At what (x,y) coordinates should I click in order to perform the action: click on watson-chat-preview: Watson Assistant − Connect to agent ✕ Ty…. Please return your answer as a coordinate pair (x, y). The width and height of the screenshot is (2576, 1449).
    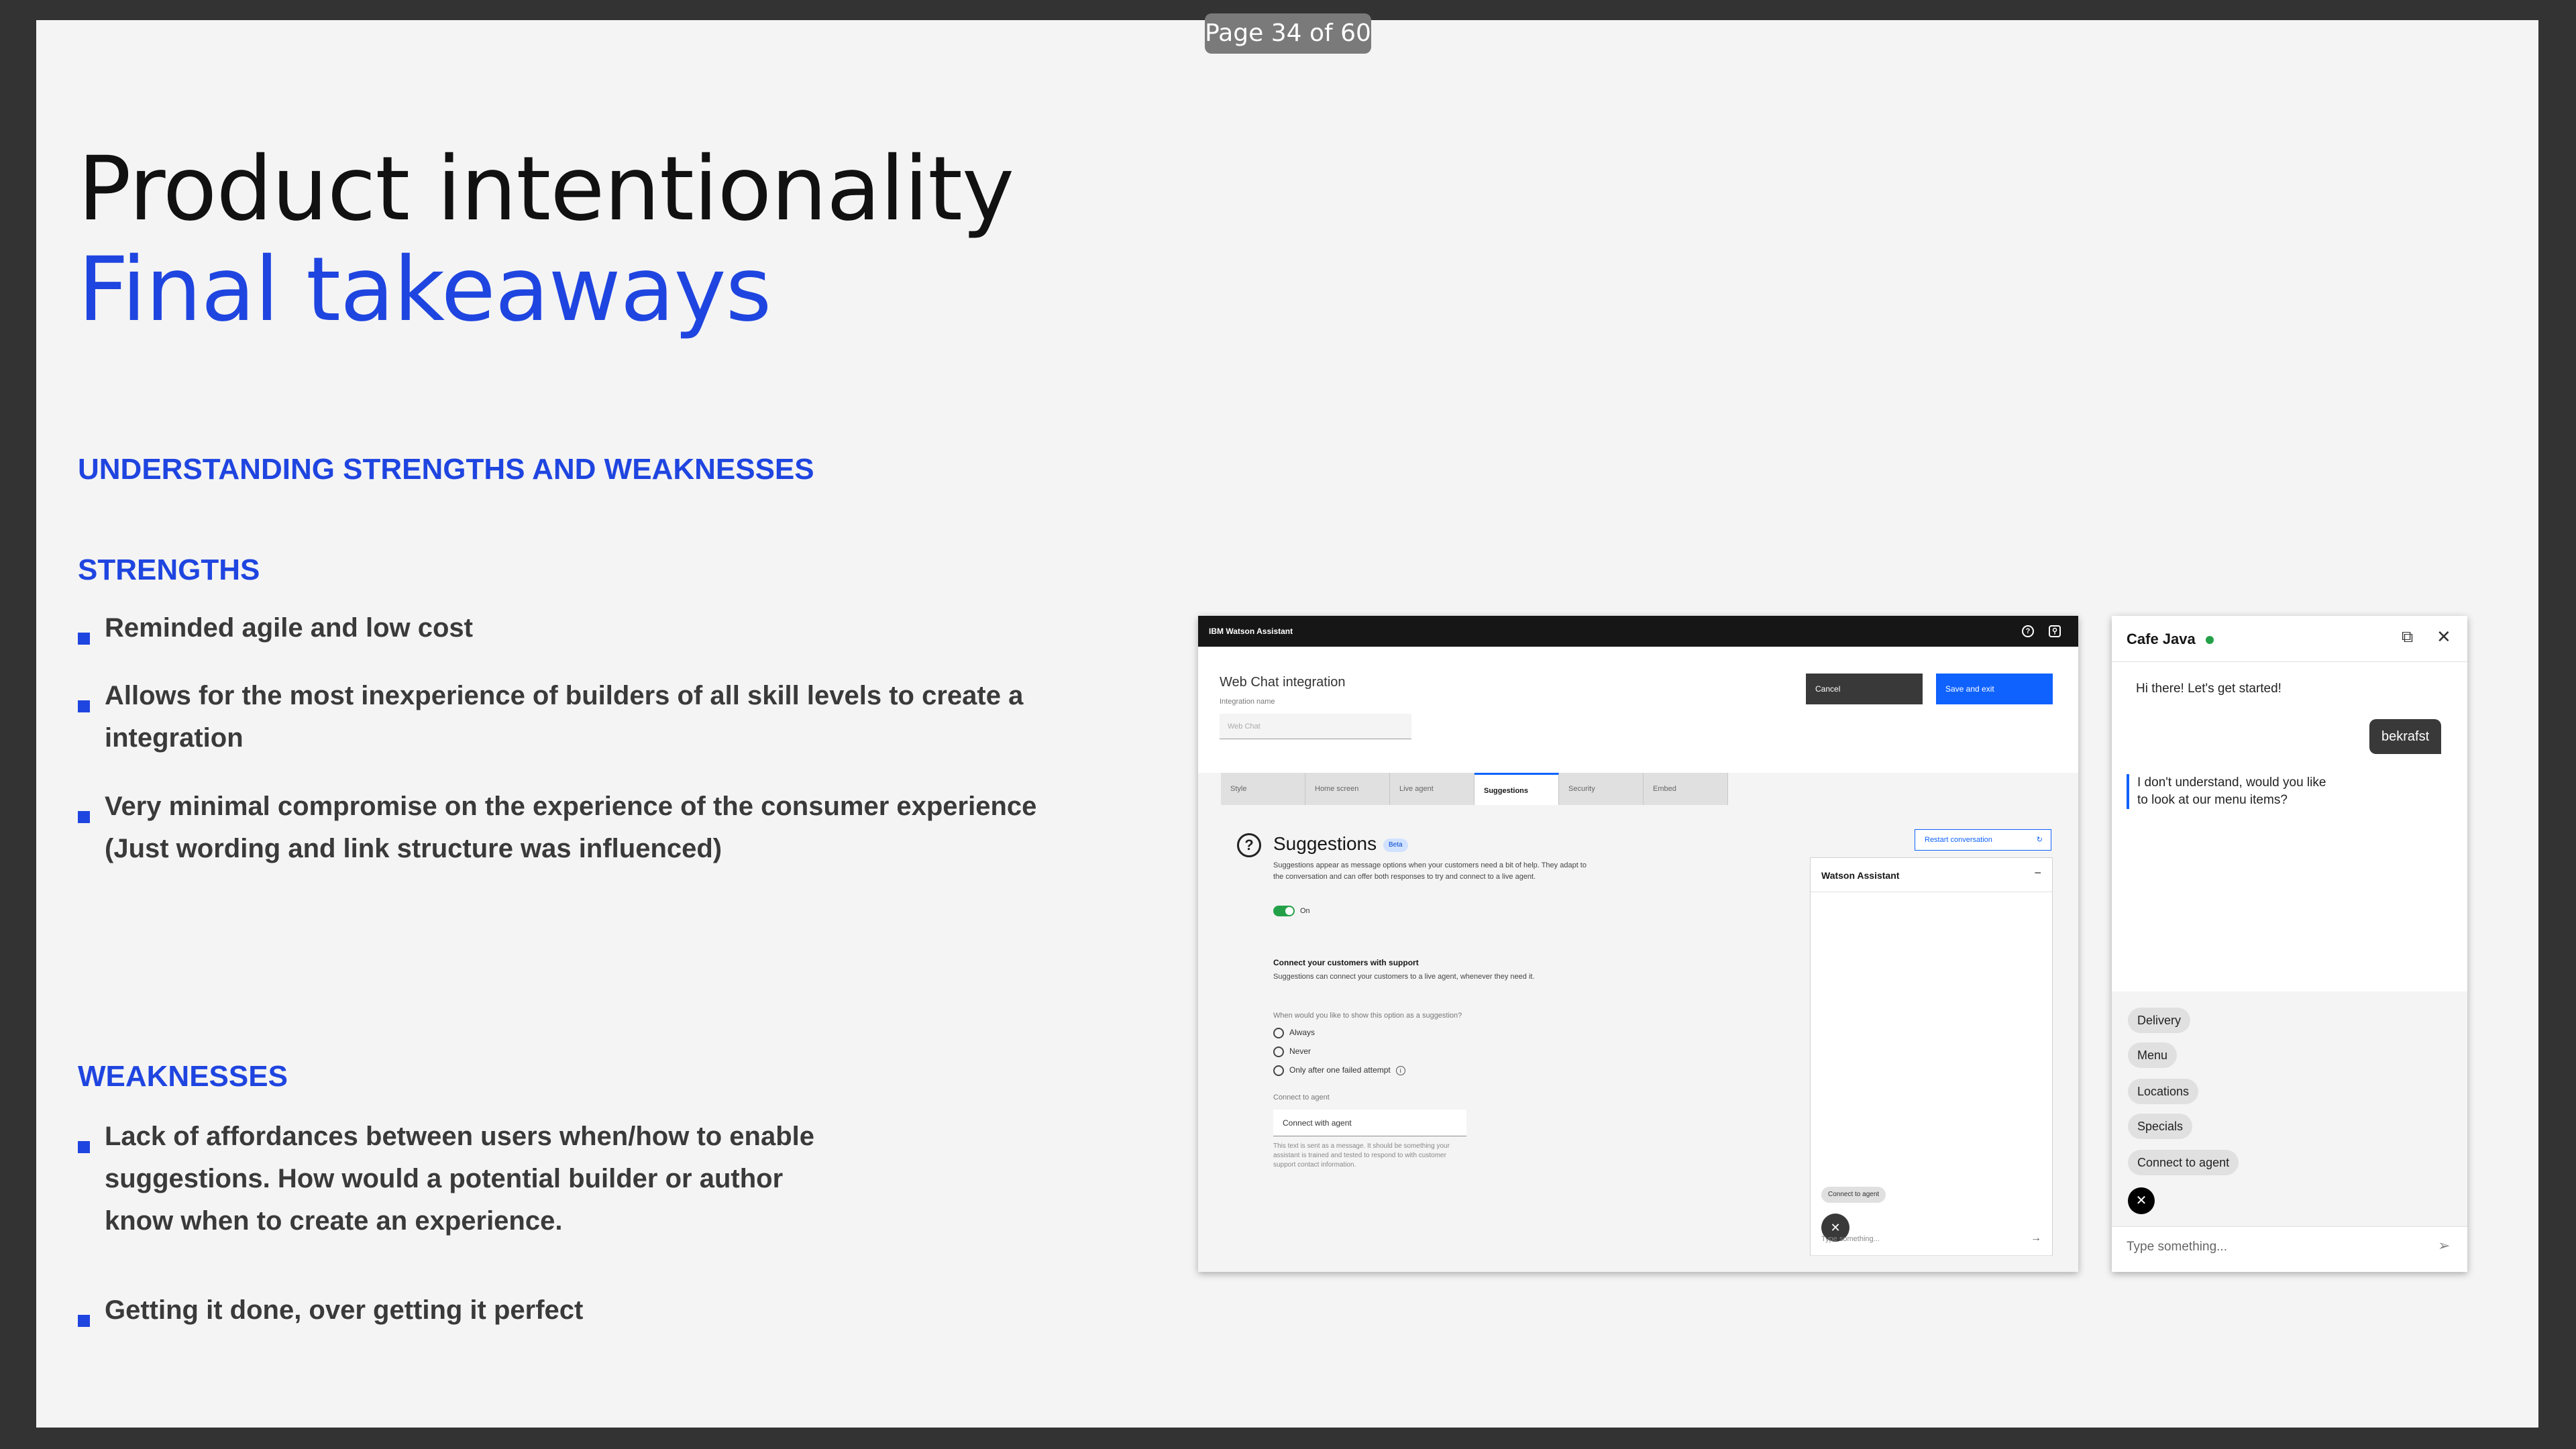
    Looking at the image, I should click on (1931, 1056).